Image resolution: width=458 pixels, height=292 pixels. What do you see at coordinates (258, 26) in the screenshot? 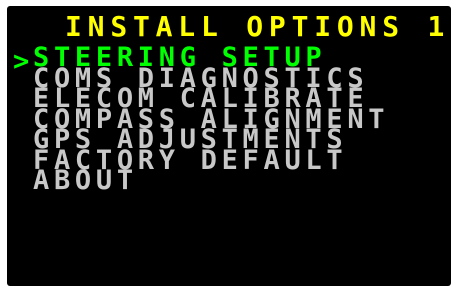
I see `screen-title: INSTALL OPTIONS 1` at bounding box center [258, 26].